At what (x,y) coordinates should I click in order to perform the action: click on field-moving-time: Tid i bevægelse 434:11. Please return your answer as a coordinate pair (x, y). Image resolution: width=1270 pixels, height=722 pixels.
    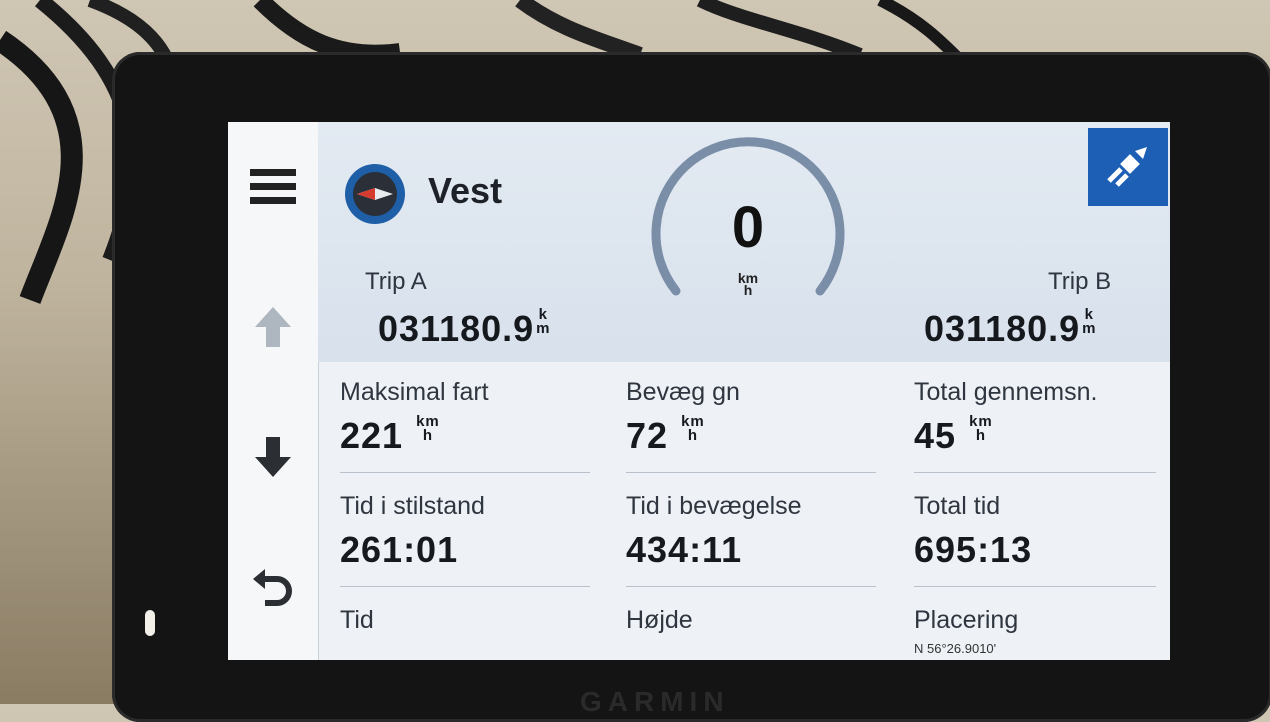
    Looking at the image, I should click on (751, 531).